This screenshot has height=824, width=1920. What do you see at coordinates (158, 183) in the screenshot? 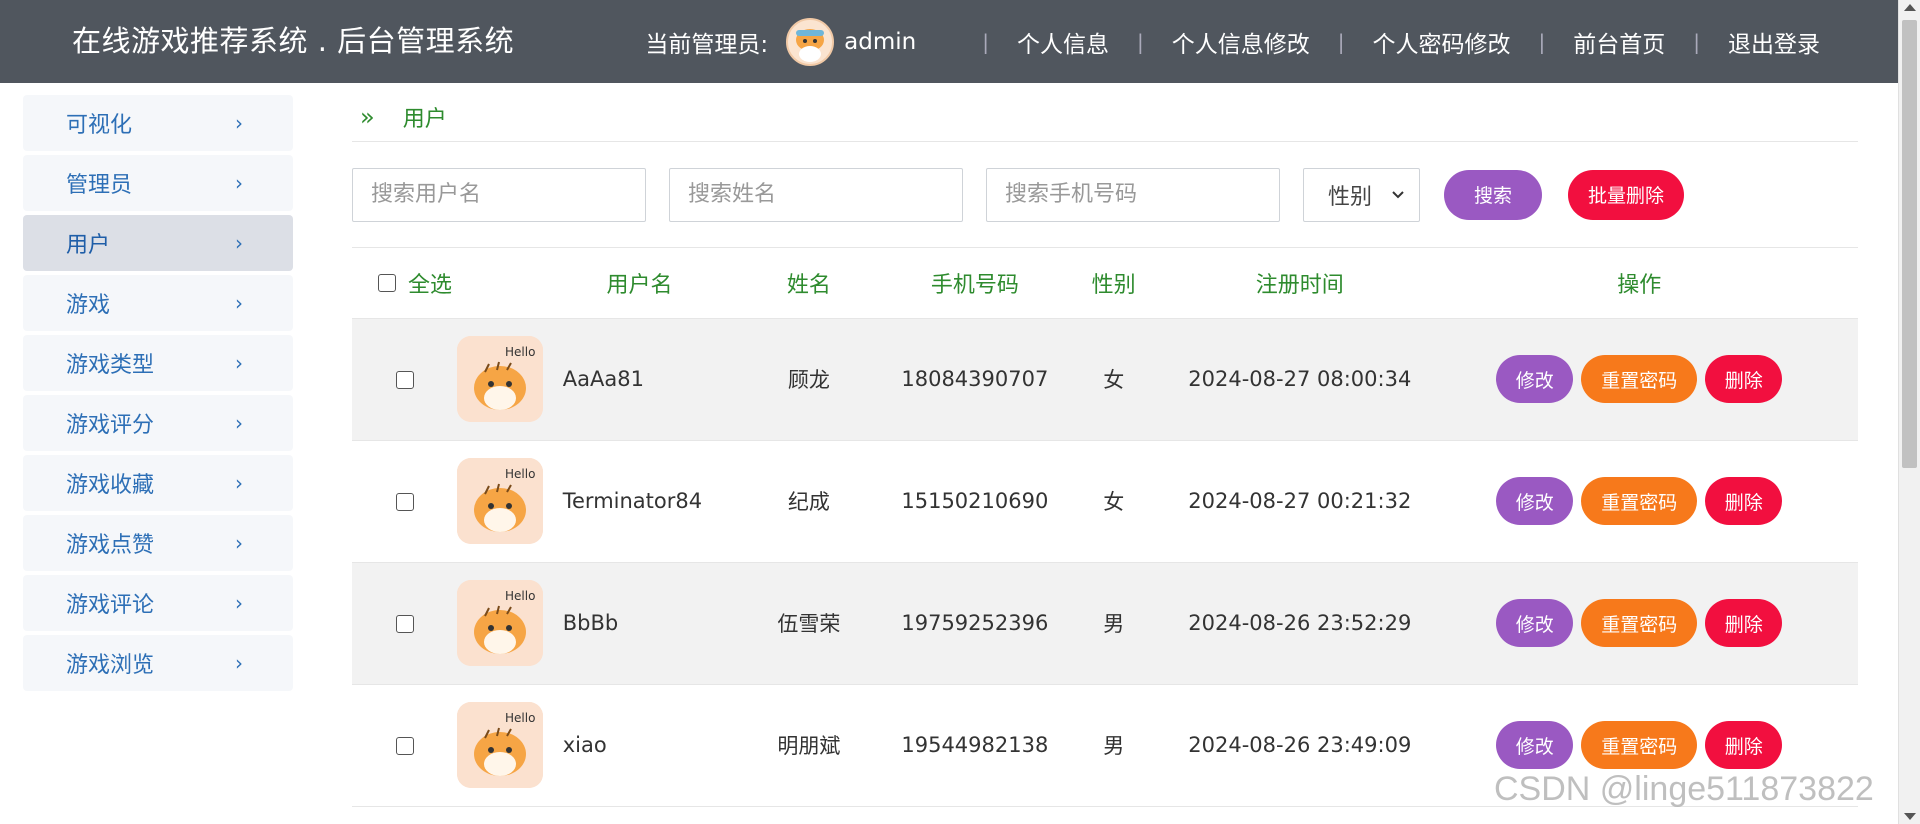
I see `sidebar-item-admins: 管理员 ›` at bounding box center [158, 183].